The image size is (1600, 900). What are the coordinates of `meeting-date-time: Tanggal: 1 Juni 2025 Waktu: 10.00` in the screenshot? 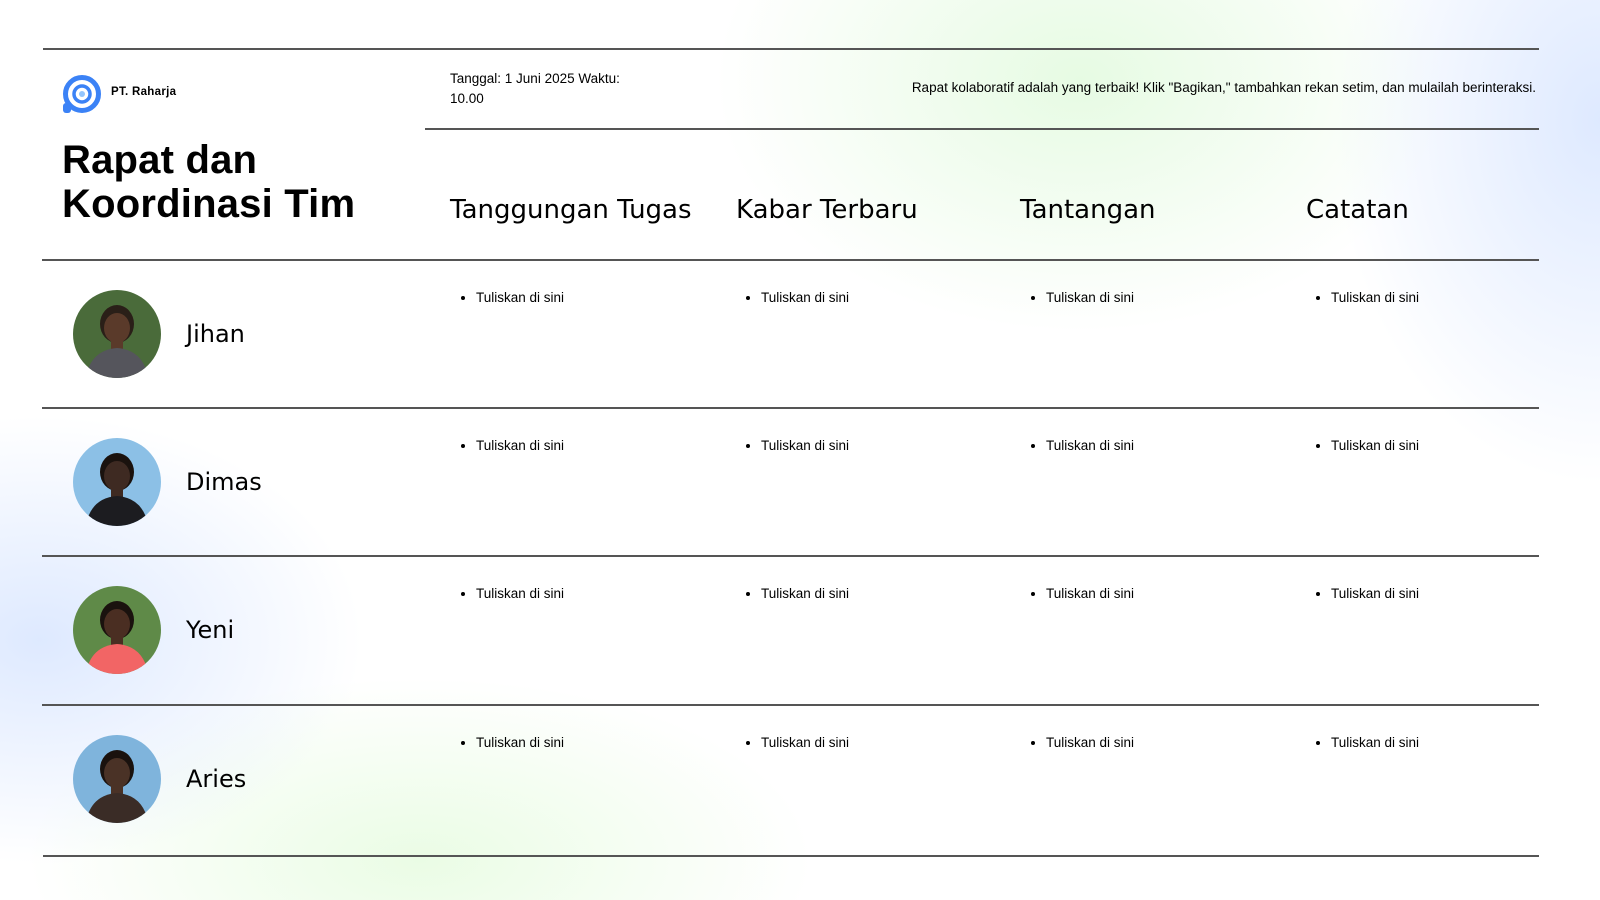 It's located at (535, 88).